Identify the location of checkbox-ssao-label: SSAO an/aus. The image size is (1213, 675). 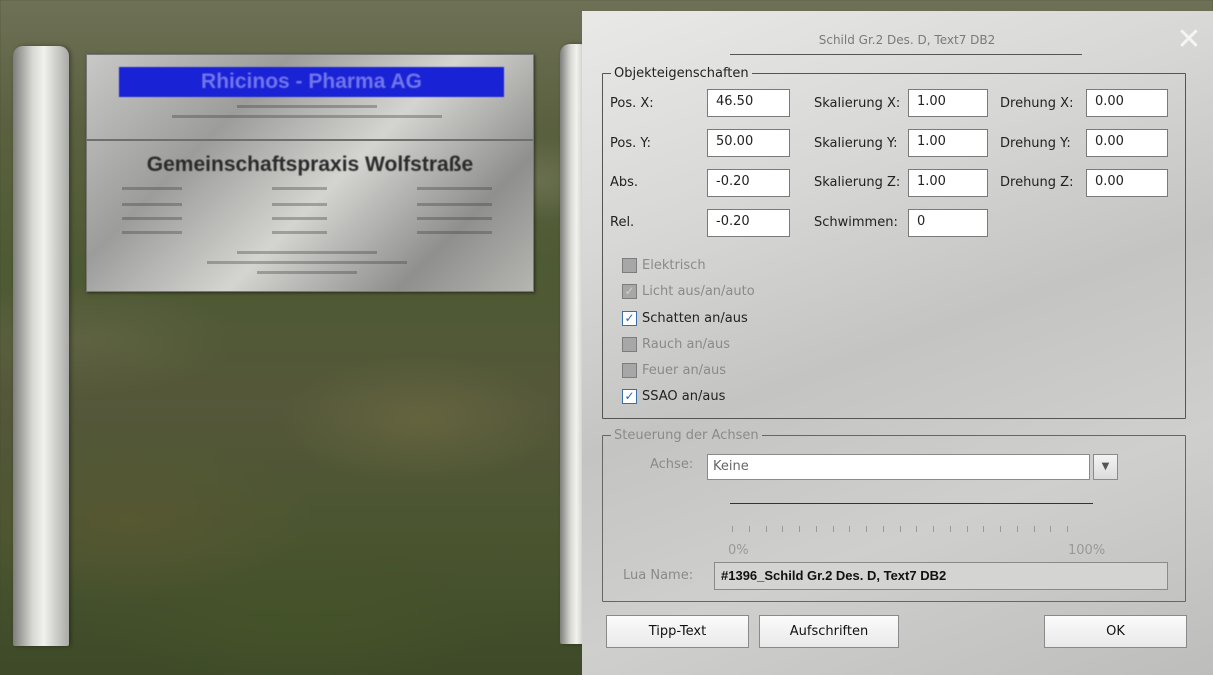
(683, 396).